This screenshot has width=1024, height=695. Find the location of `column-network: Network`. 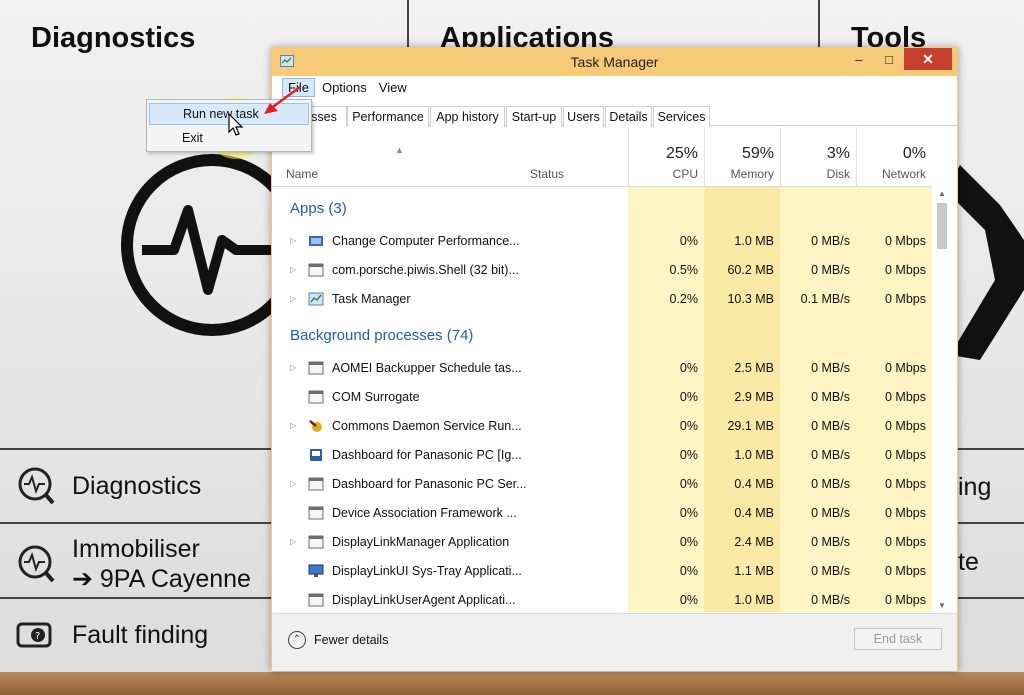

column-network: Network is located at coordinates (891, 174).